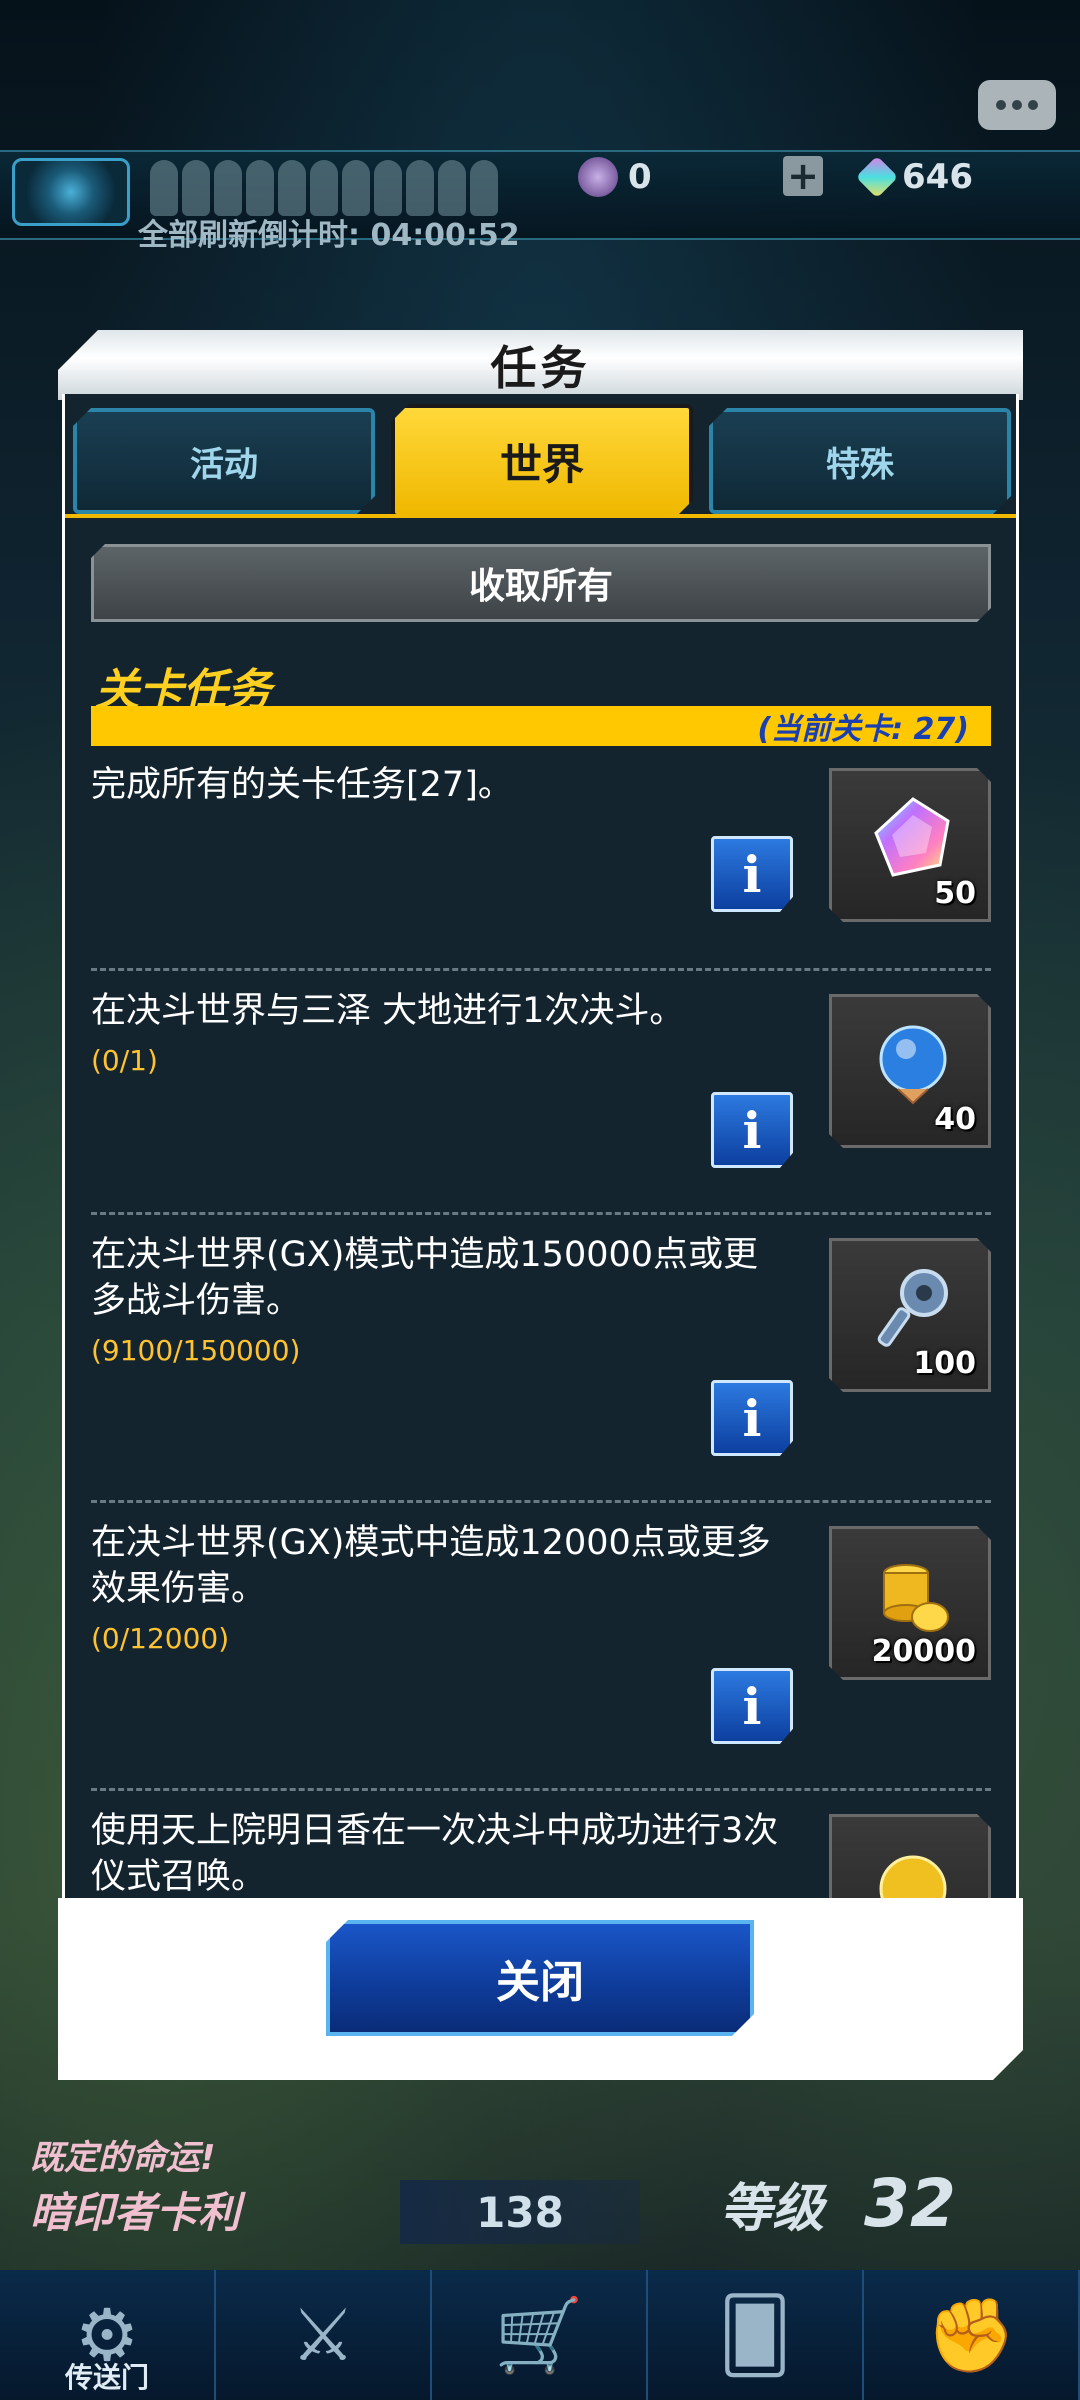 The image size is (1080, 2400). Describe the element at coordinates (955, 1119) in the screenshot. I see `reward-count: 40` at that location.